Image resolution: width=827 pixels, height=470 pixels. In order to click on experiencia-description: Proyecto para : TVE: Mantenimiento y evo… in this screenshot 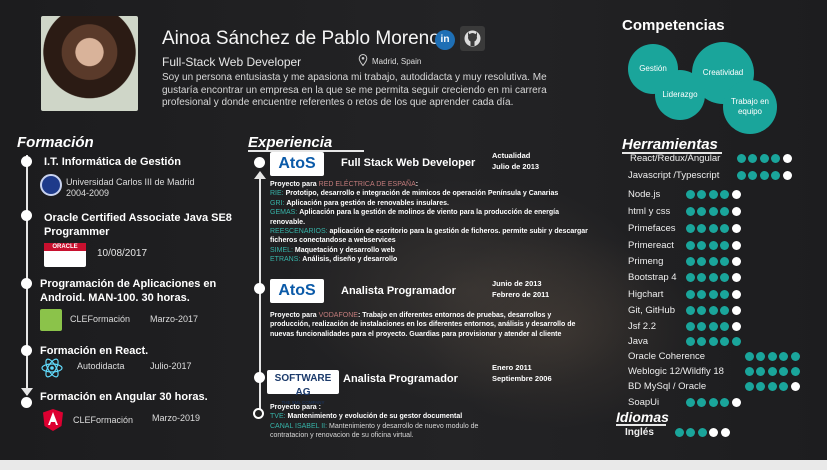, I will do `click(387, 422)`.